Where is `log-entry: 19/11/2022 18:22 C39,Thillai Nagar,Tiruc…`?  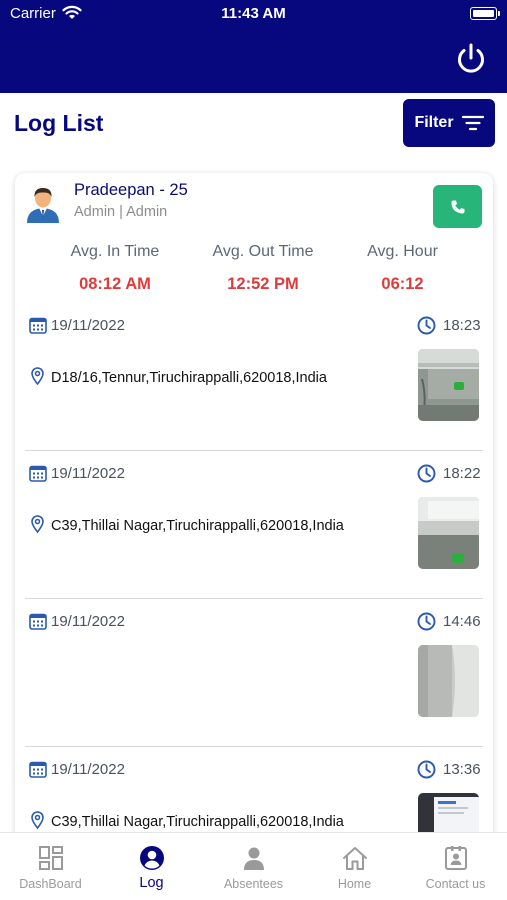 log-entry: 19/11/2022 18:22 C39,Thillai Nagar,Tiruc… is located at coordinates (254, 525).